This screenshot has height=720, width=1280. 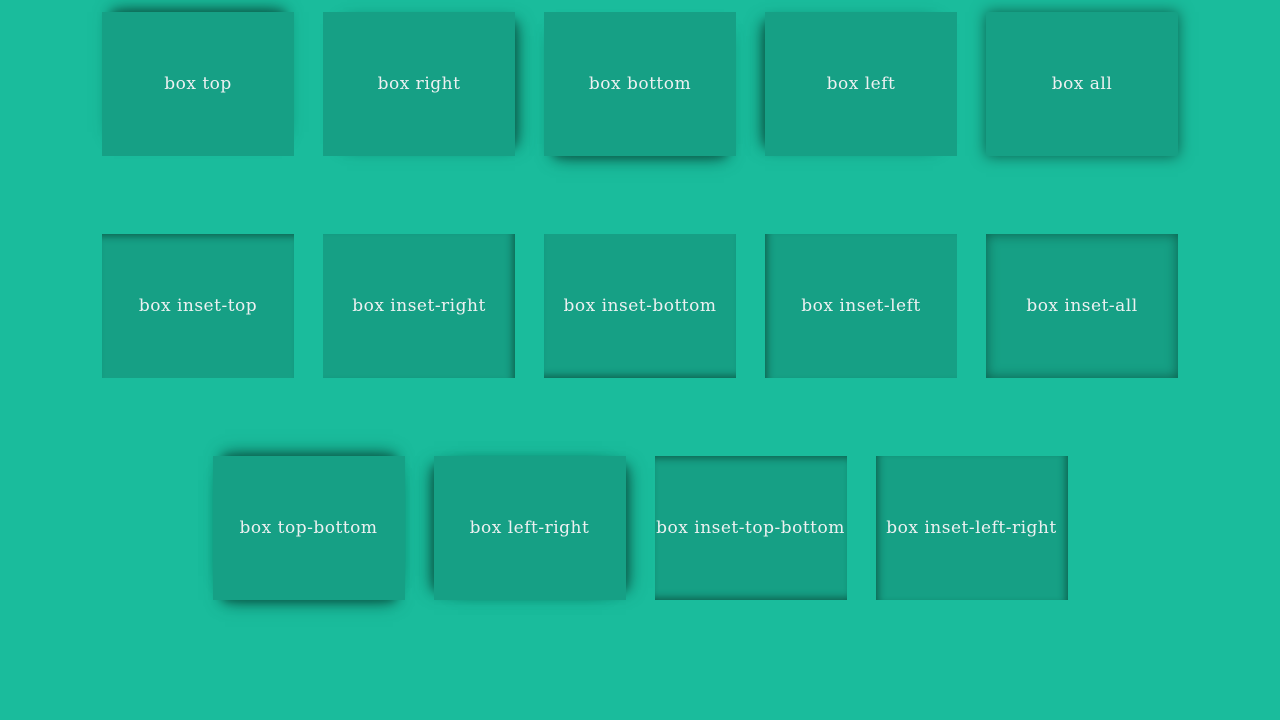 I want to click on box-inset-right-label: box inset-right, so click(x=419, y=306).